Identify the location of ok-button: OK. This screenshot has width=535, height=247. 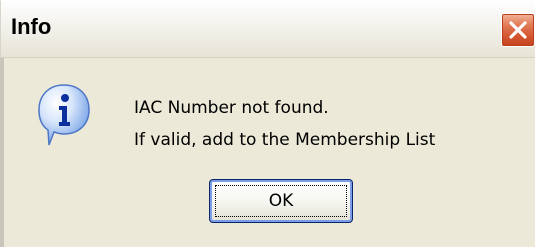
(281, 201).